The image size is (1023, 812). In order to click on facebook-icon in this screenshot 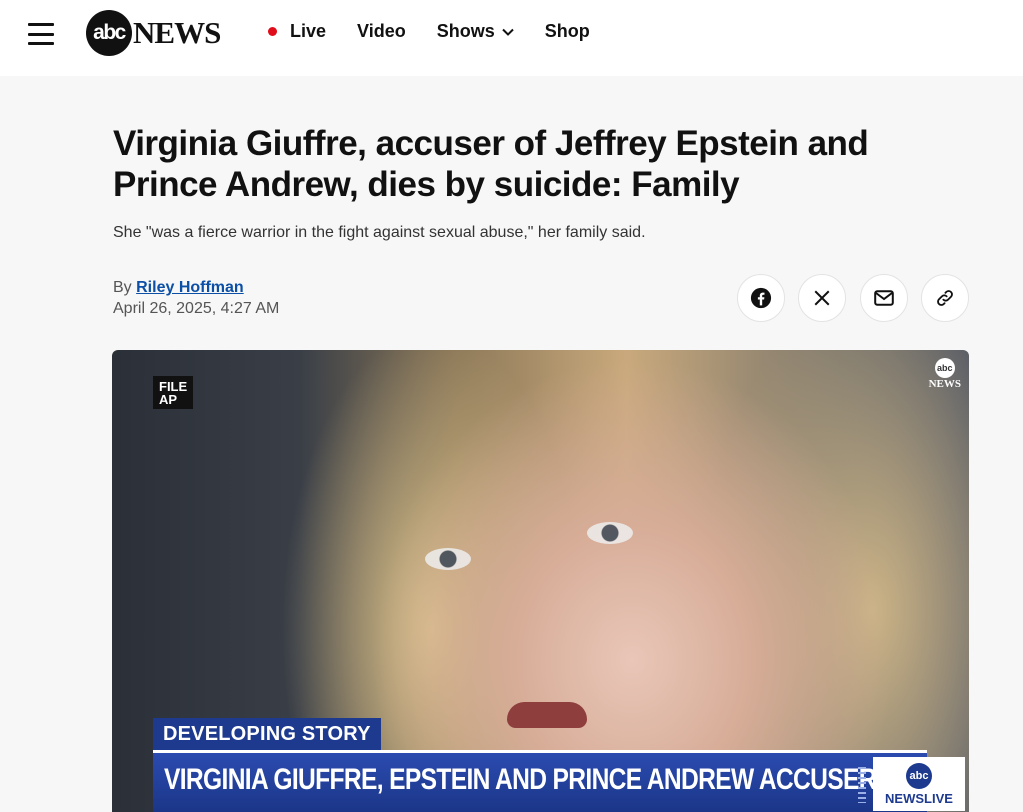, I will do `click(761, 298)`.